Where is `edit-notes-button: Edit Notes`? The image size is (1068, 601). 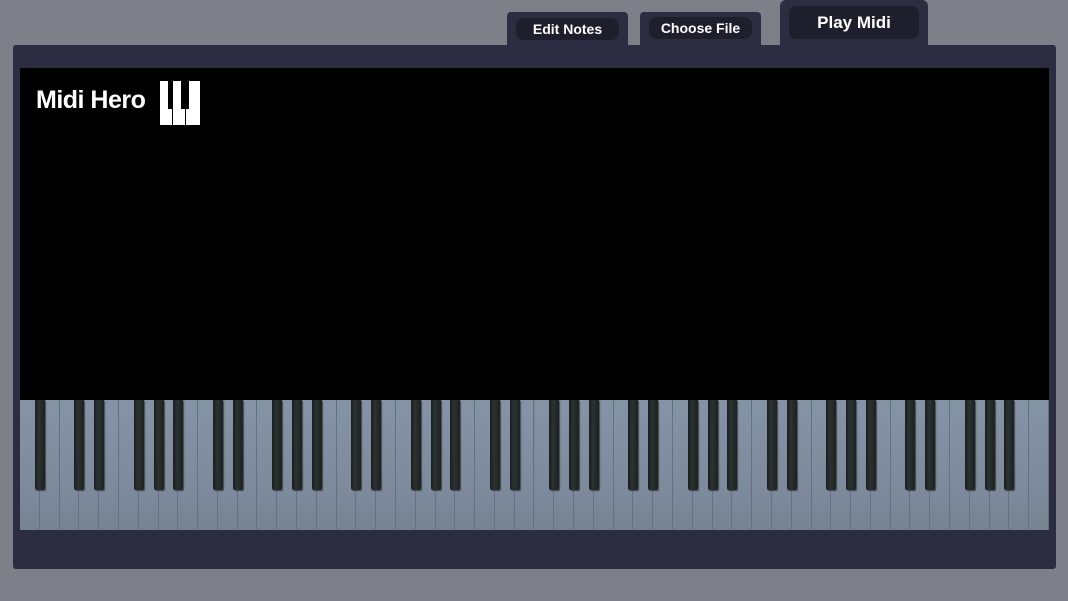
edit-notes-button: Edit Notes is located at coordinates (567, 29).